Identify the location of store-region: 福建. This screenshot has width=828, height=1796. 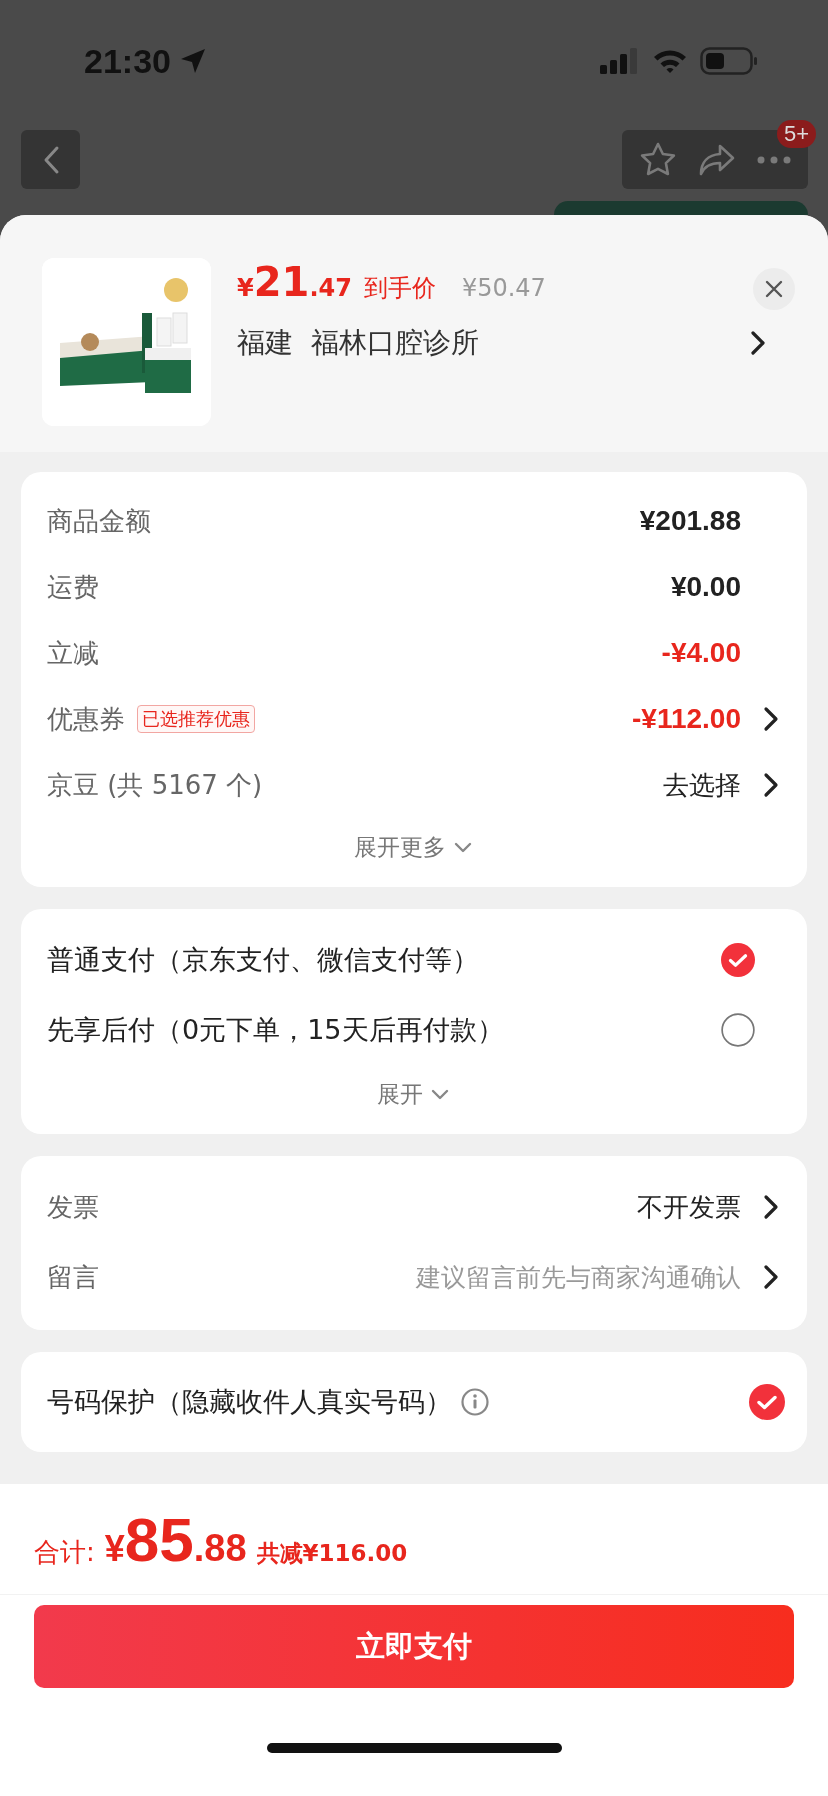
(265, 343).